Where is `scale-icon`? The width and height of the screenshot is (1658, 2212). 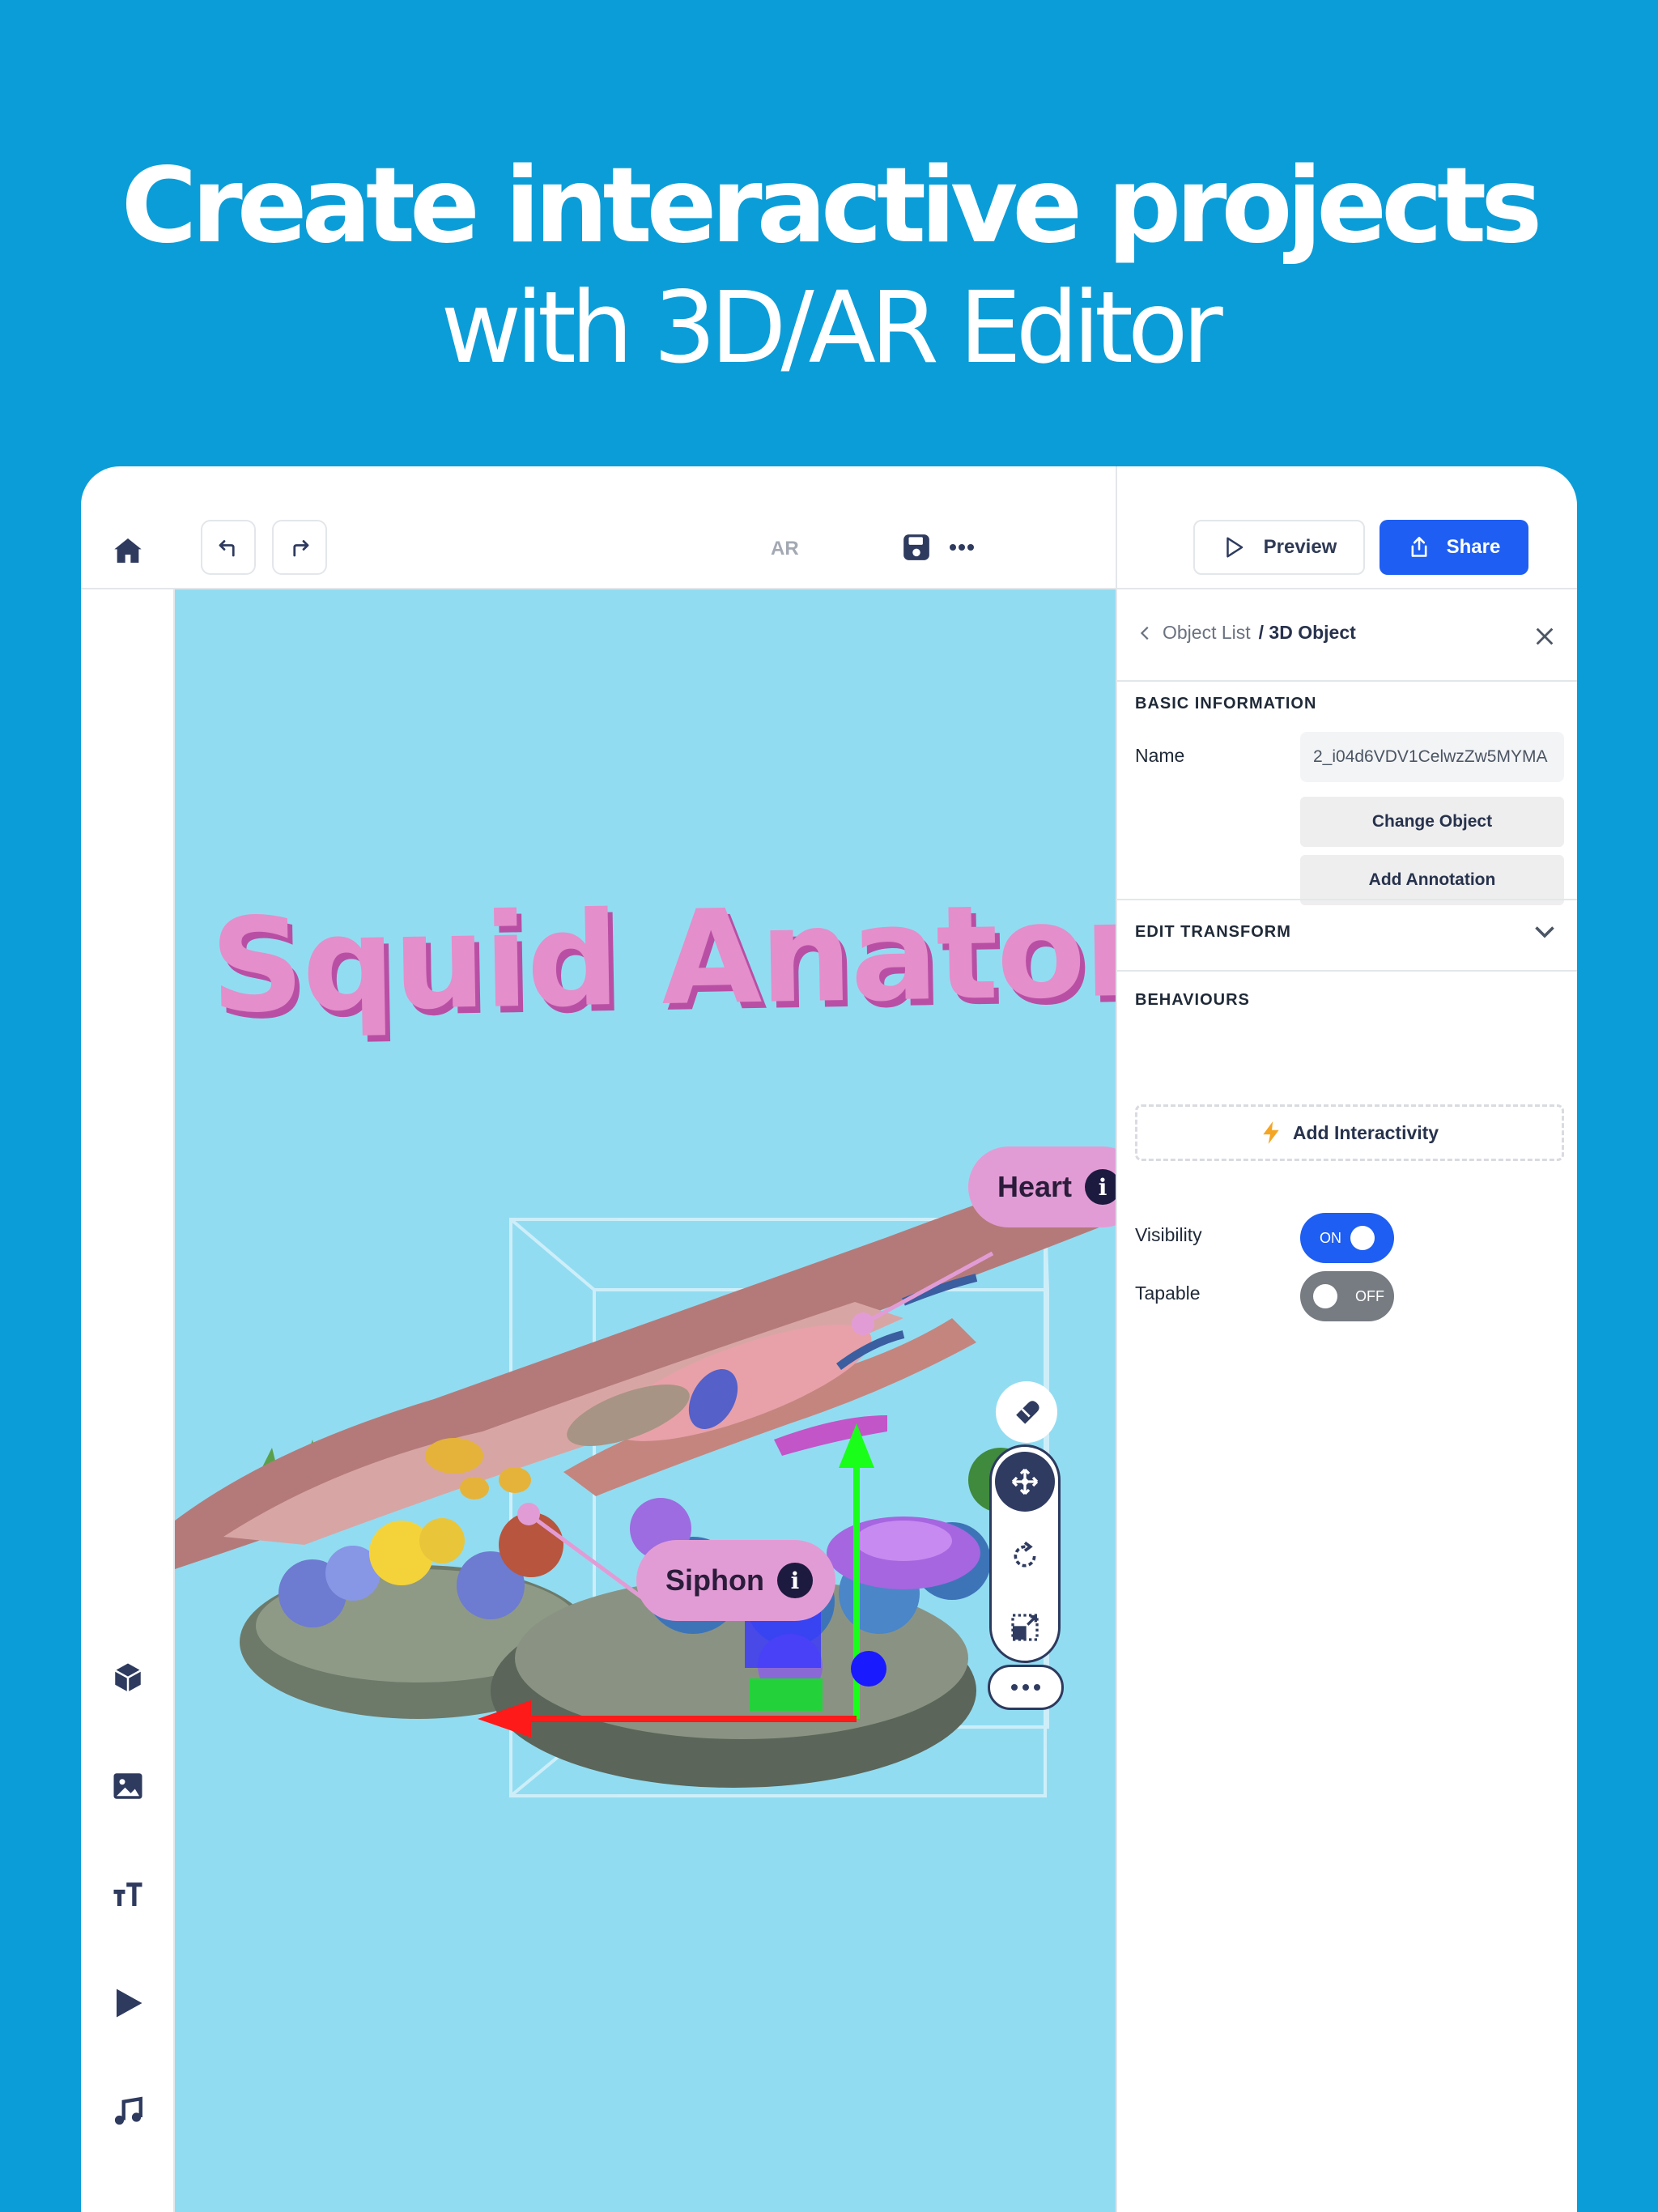
scale-icon is located at coordinates (1025, 1627).